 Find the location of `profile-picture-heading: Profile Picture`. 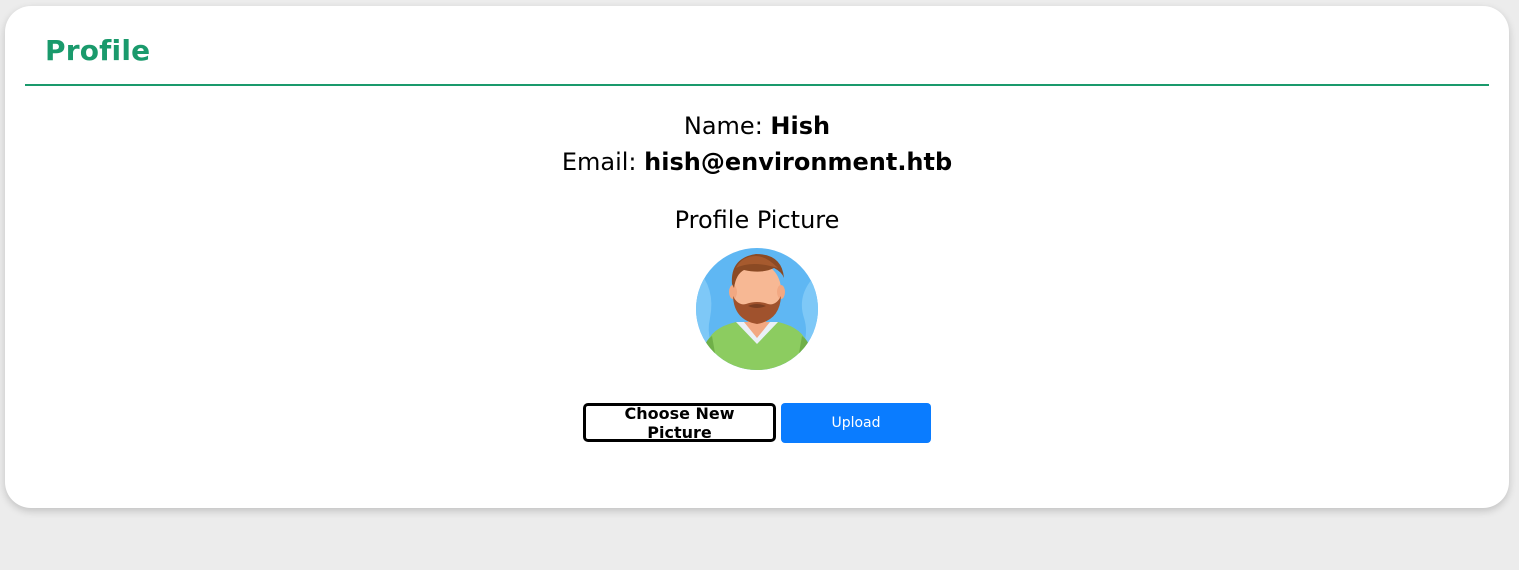

profile-picture-heading: Profile Picture is located at coordinates (757, 220).